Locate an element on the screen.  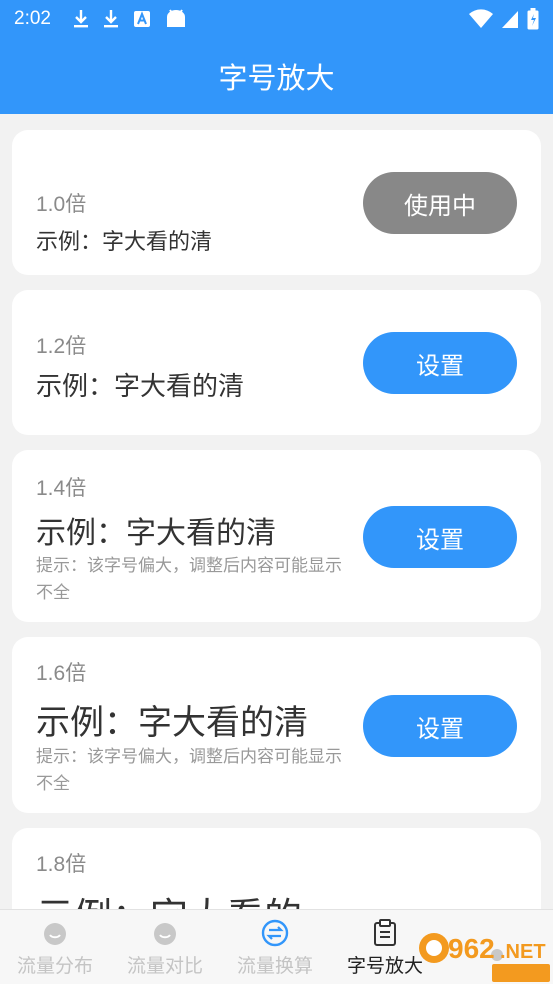
a-icon is located at coordinates (141, 19).